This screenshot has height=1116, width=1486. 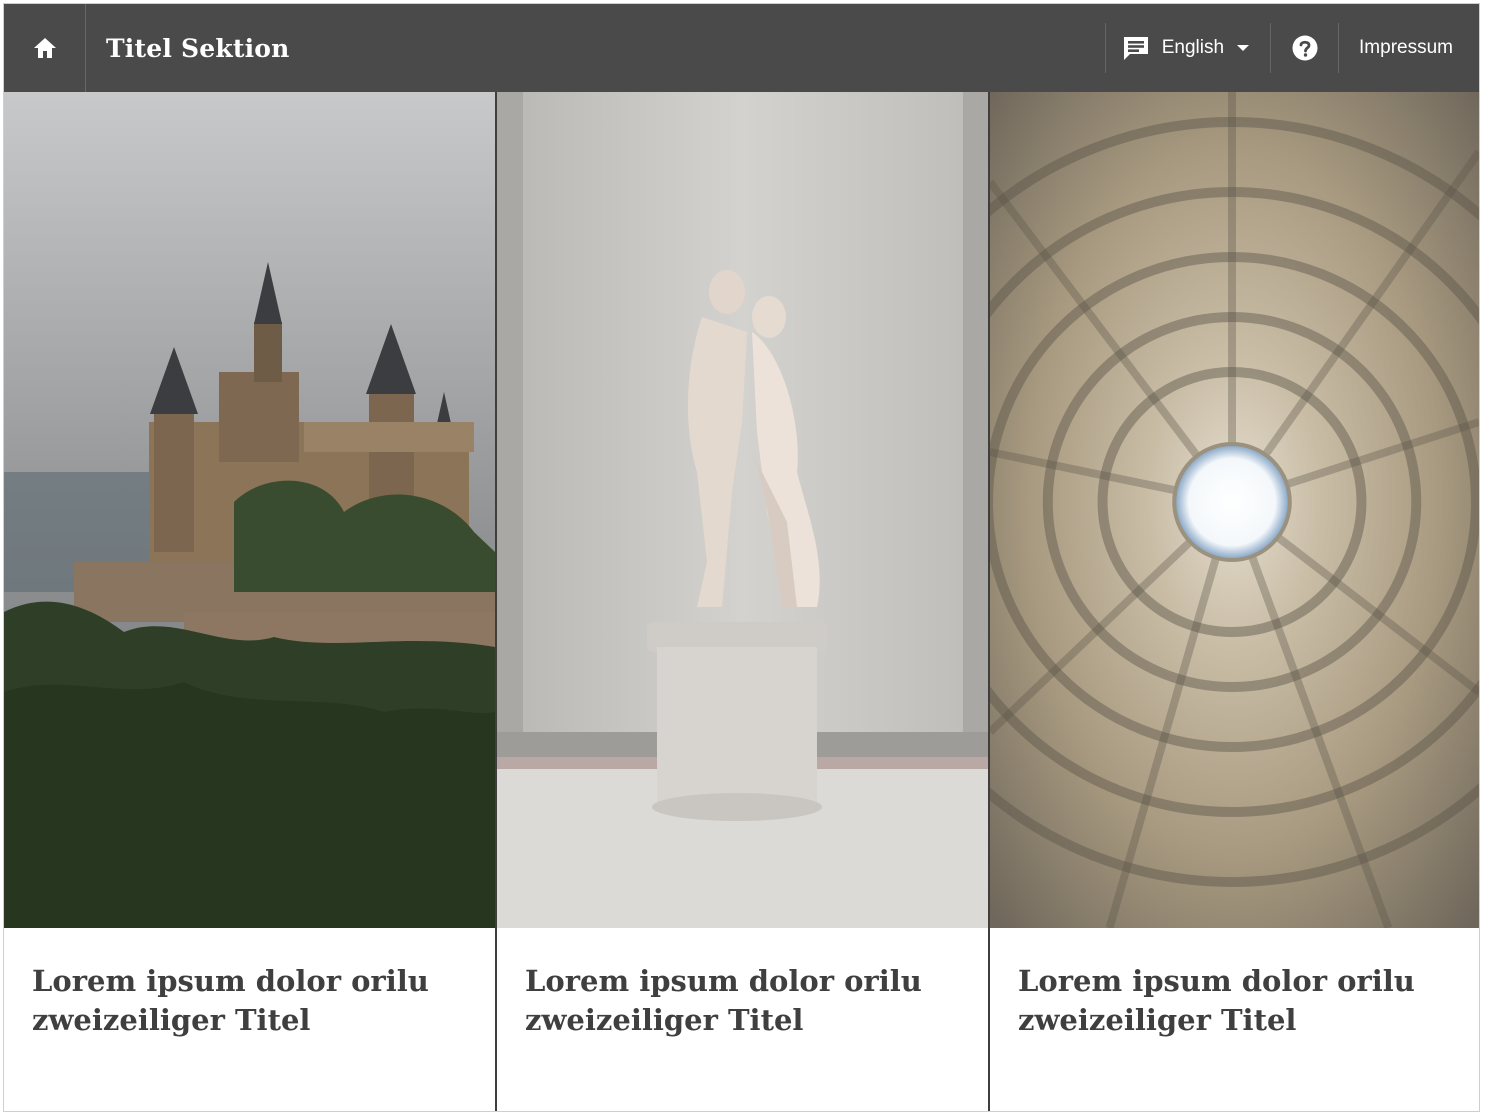 What do you see at coordinates (1135, 48) in the screenshot?
I see `chat-icon` at bounding box center [1135, 48].